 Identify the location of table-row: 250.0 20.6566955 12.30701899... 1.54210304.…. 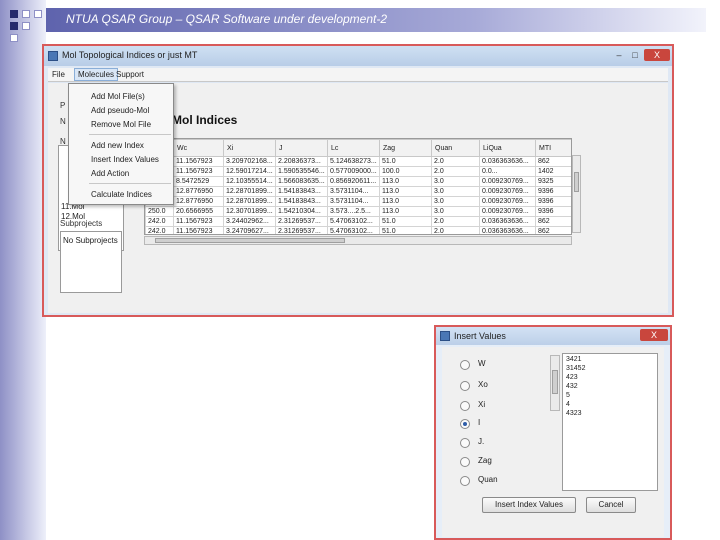
(358, 211).